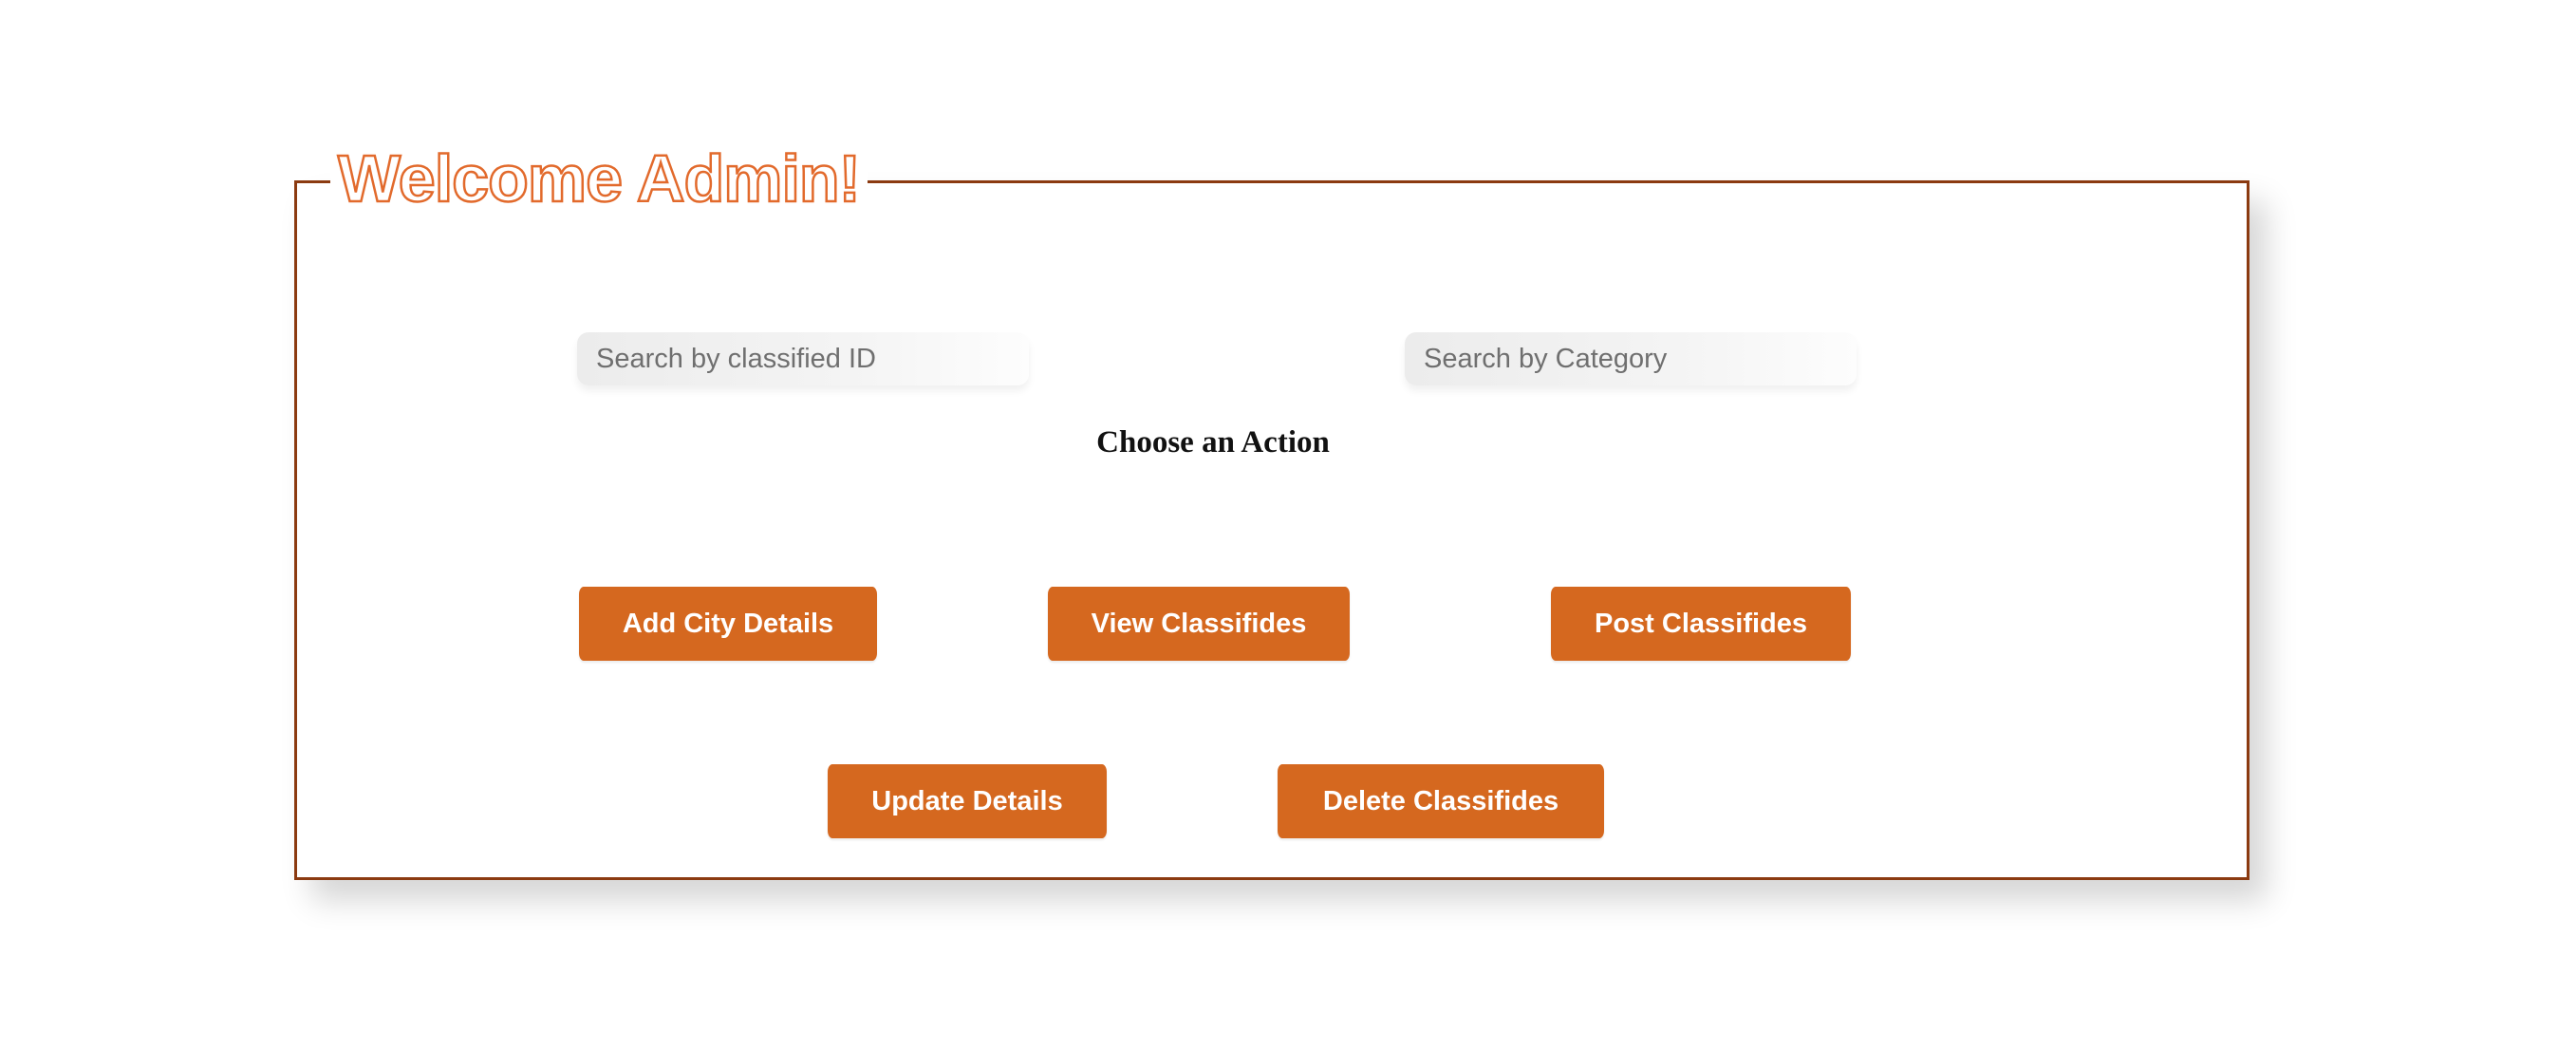 The height and width of the screenshot is (1050, 2576). What do you see at coordinates (1631, 358) in the screenshot?
I see `search-category-input` at bounding box center [1631, 358].